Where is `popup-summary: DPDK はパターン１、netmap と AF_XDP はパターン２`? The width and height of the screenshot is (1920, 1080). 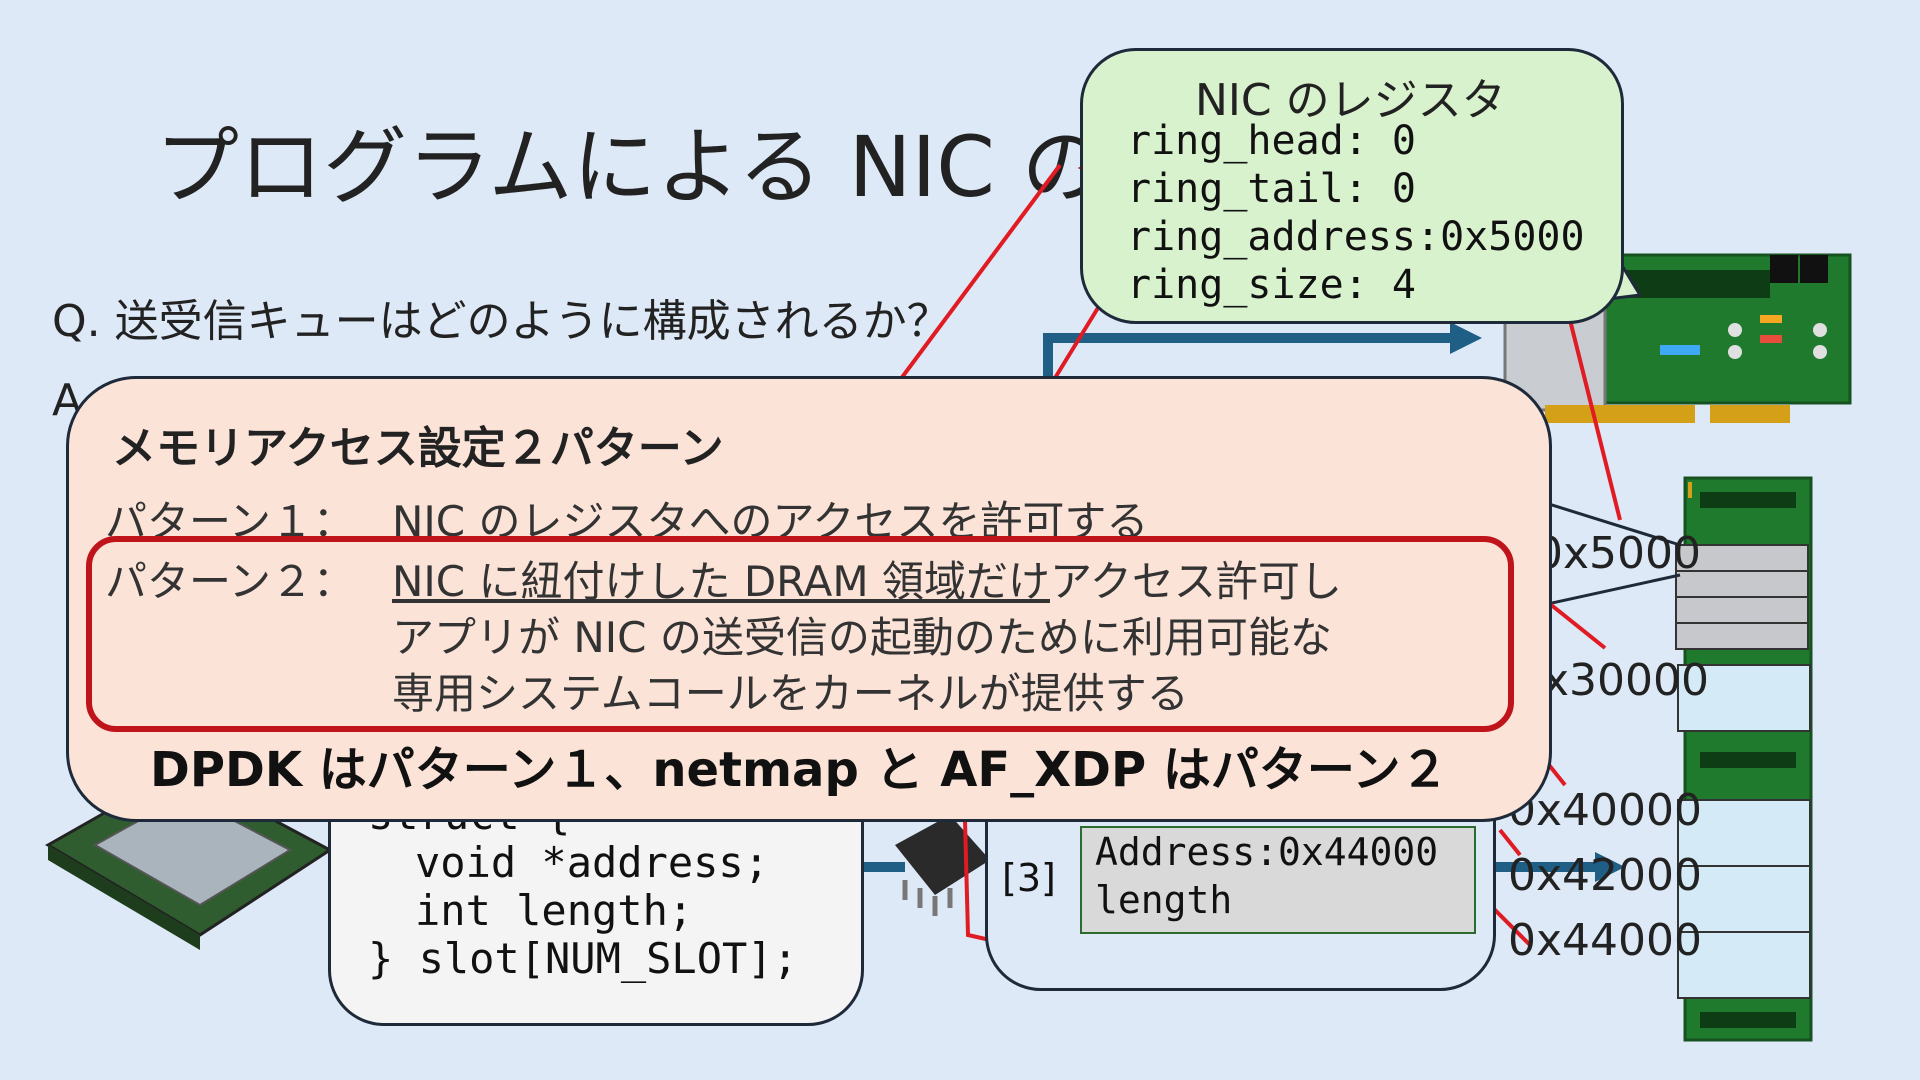 popup-summary: DPDK はパターン１、netmap と AF_XDP はパターン２ is located at coordinates (799, 770).